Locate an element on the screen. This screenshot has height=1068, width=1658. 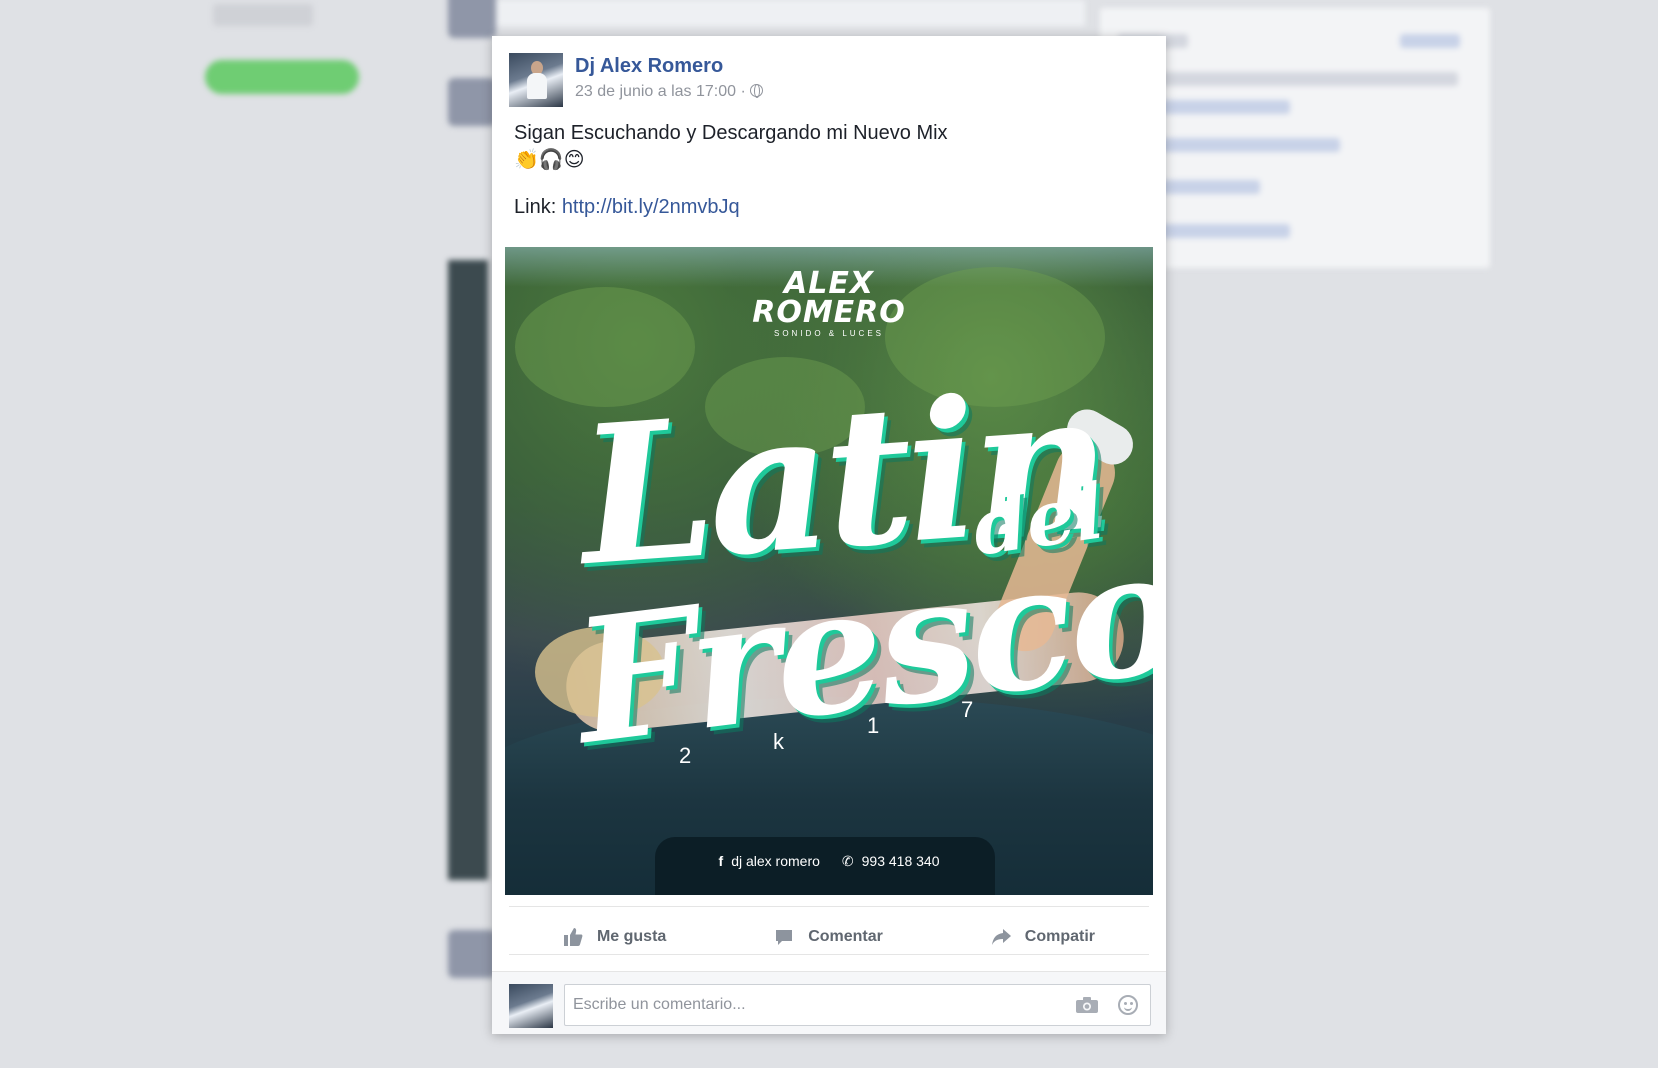
avatar-shirt is located at coordinates (537, 86).